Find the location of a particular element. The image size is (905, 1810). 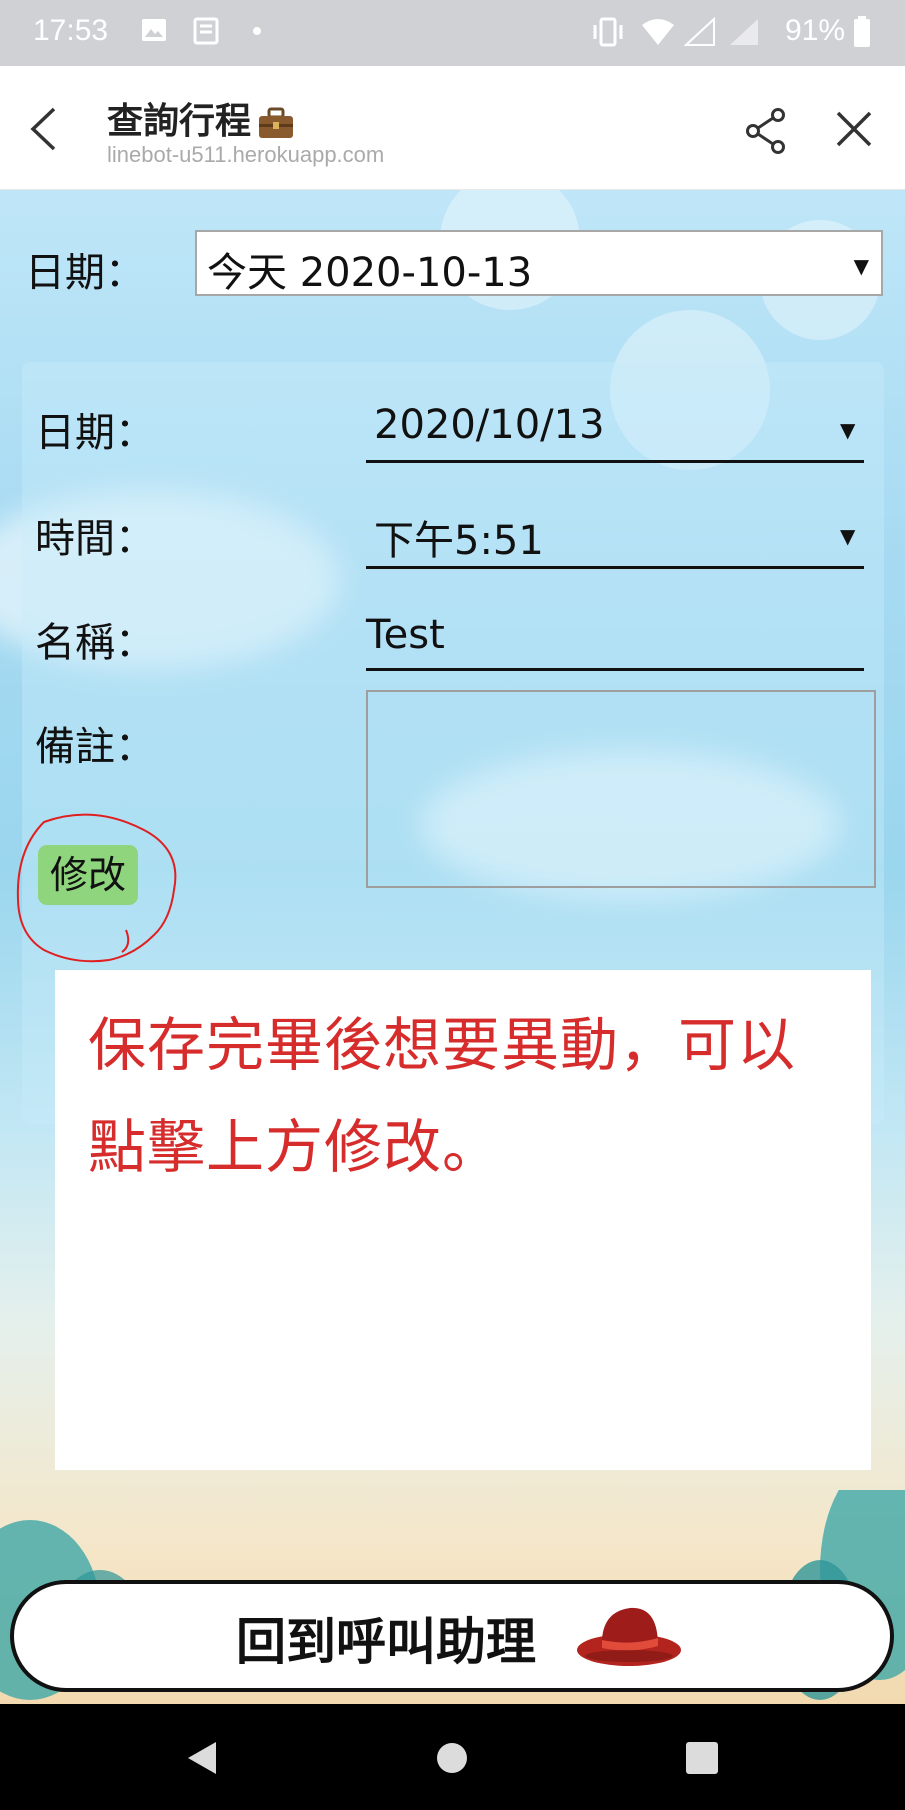

nav-back-icon is located at coordinates (202, 1758).